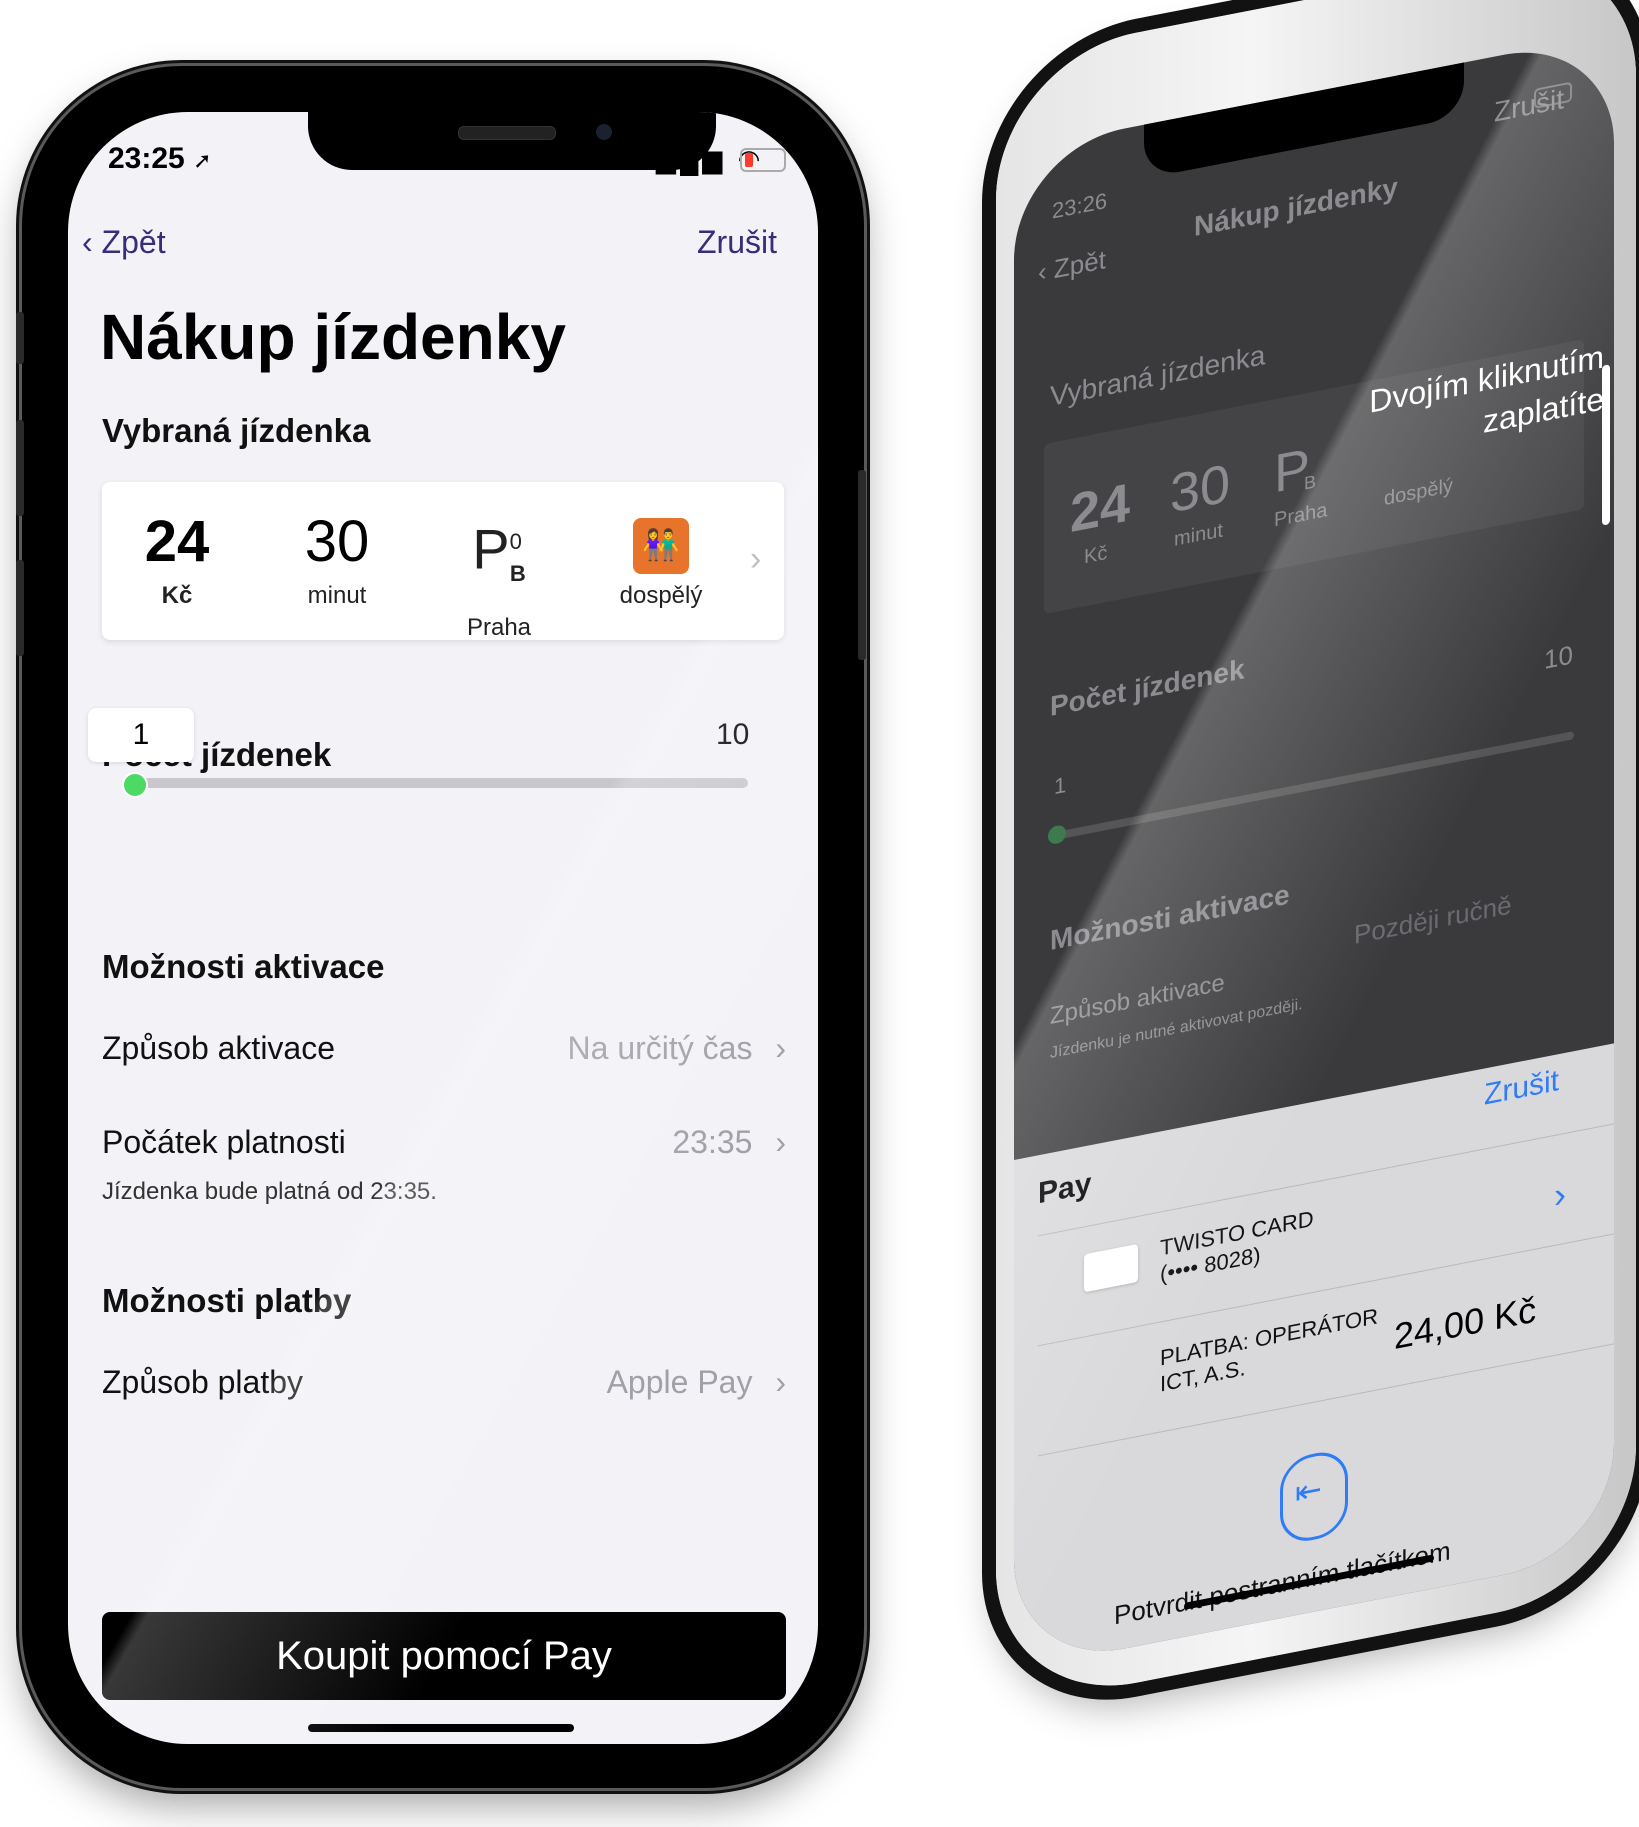  I want to click on payment-method-value: Apple Pay, so click(679, 1382).